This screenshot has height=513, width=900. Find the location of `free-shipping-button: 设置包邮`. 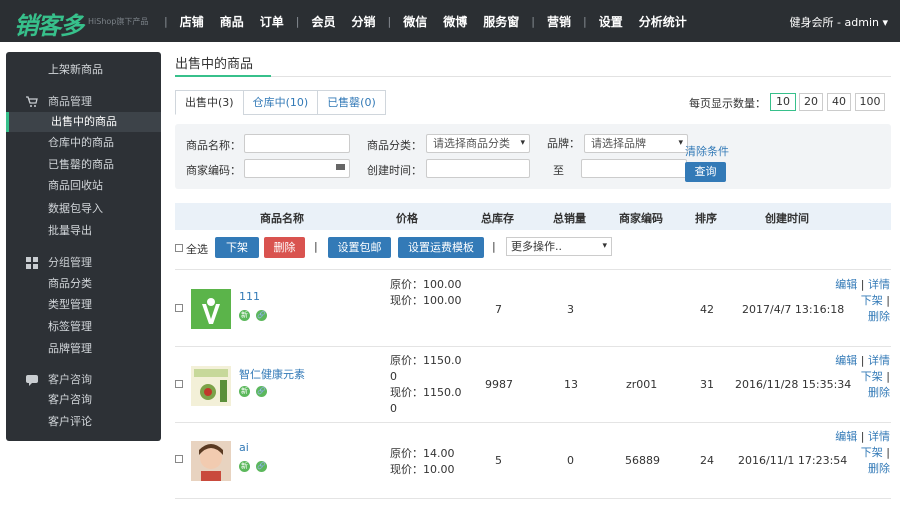

free-shipping-button: 设置包邮 is located at coordinates (359, 247).